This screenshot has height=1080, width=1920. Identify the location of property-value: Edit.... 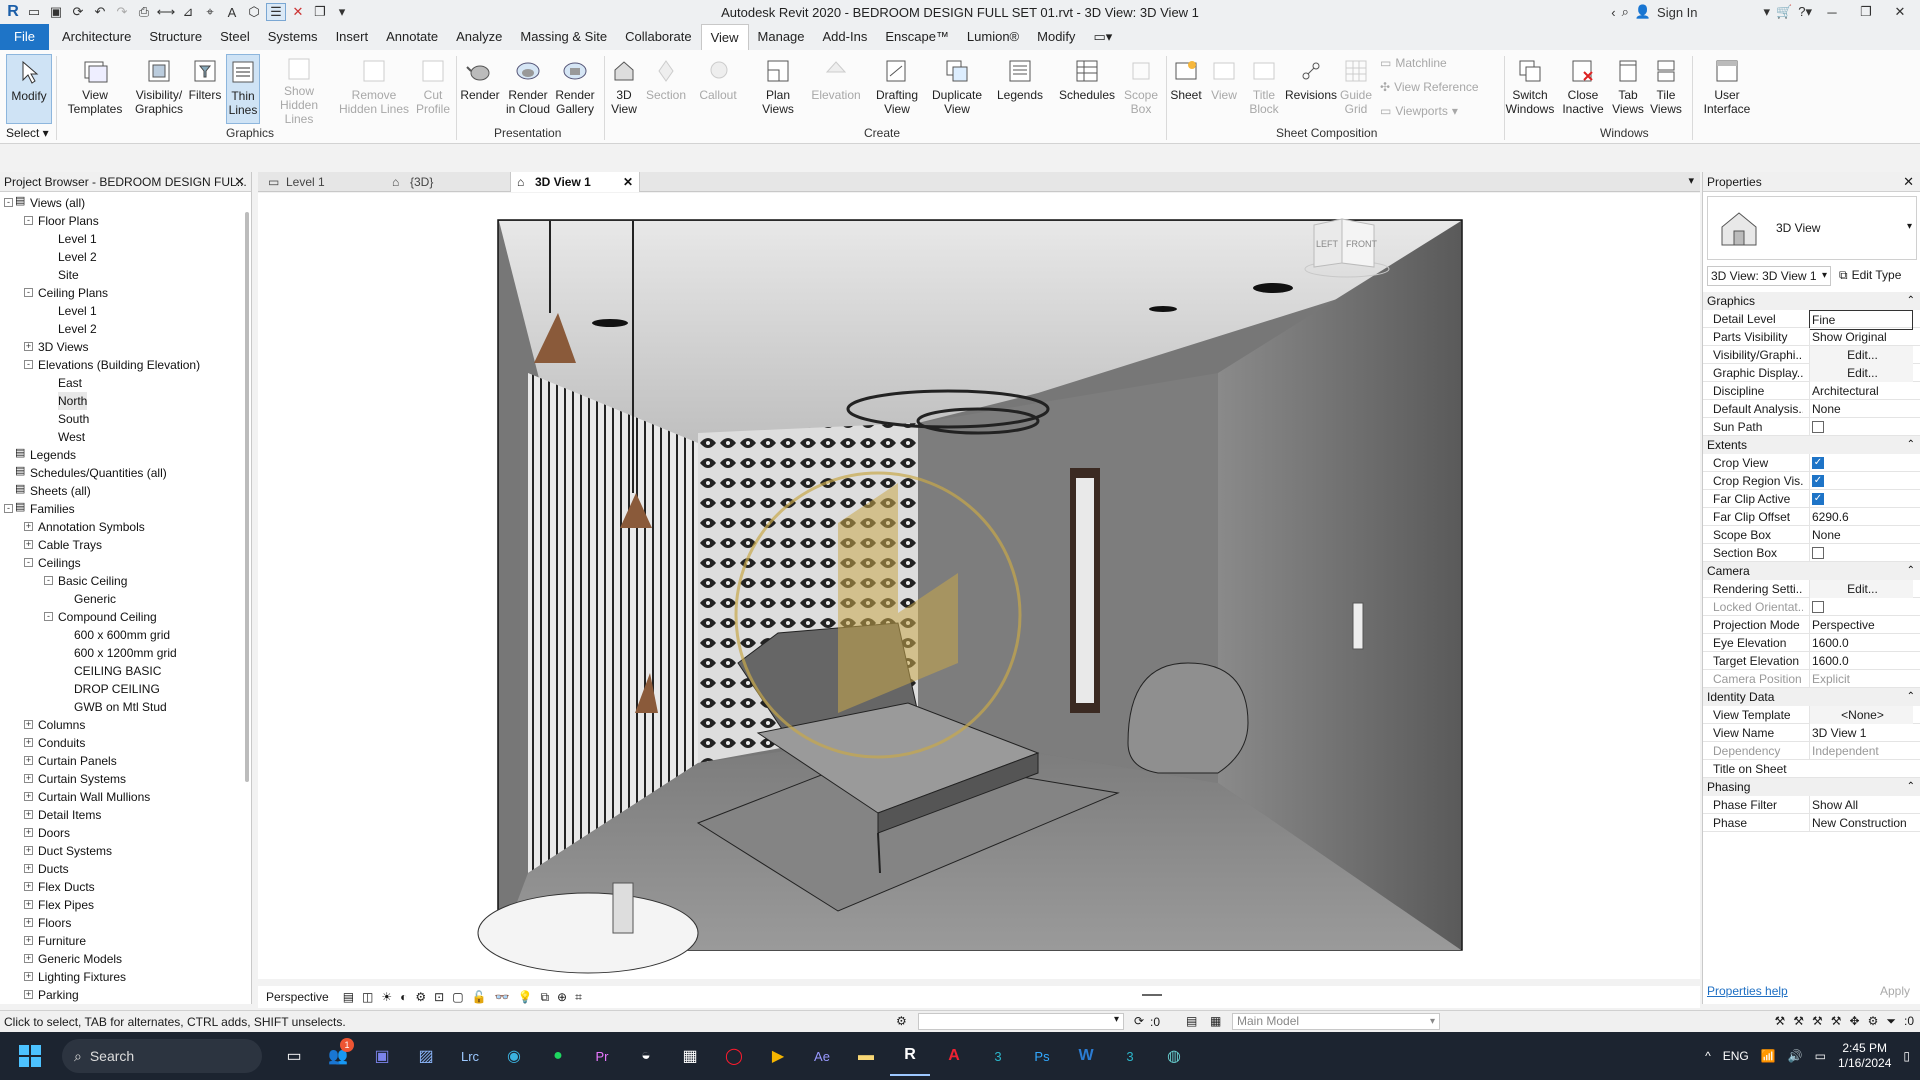
(1861, 355).